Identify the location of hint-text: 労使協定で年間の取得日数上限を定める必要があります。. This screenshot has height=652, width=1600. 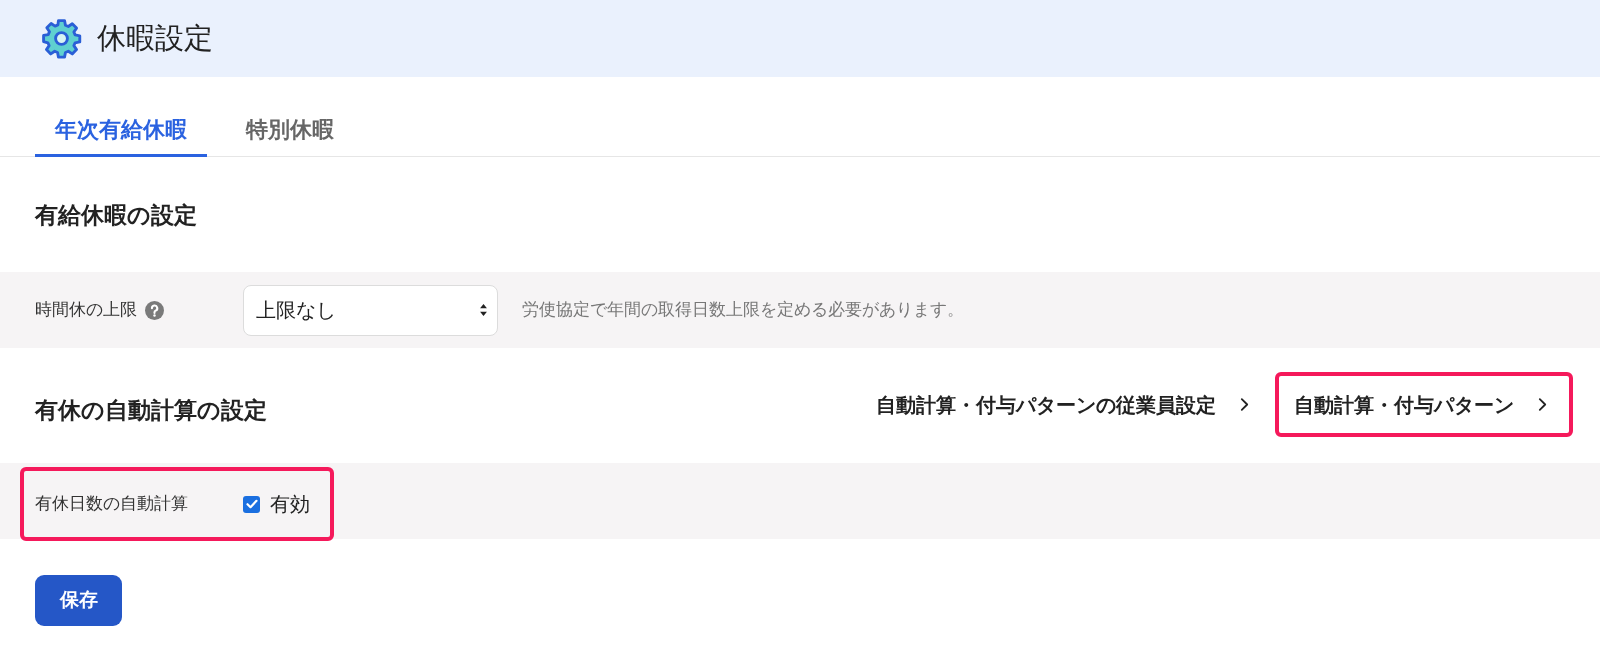
(743, 310).